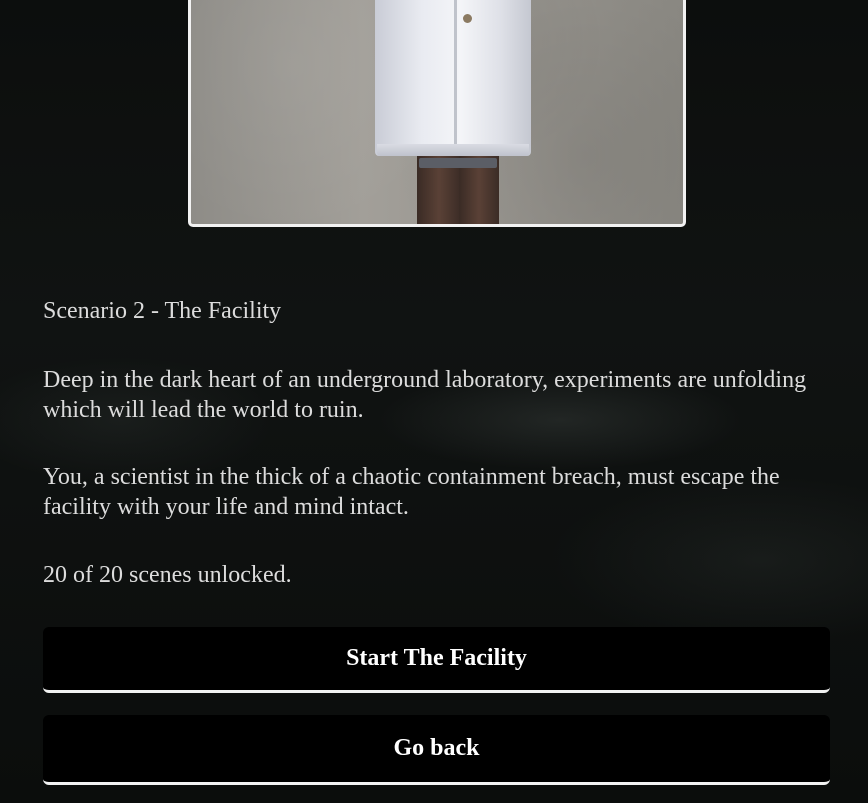 The height and width of the screenshot is (803, 868). I want to click on sock, so click(458, 163).